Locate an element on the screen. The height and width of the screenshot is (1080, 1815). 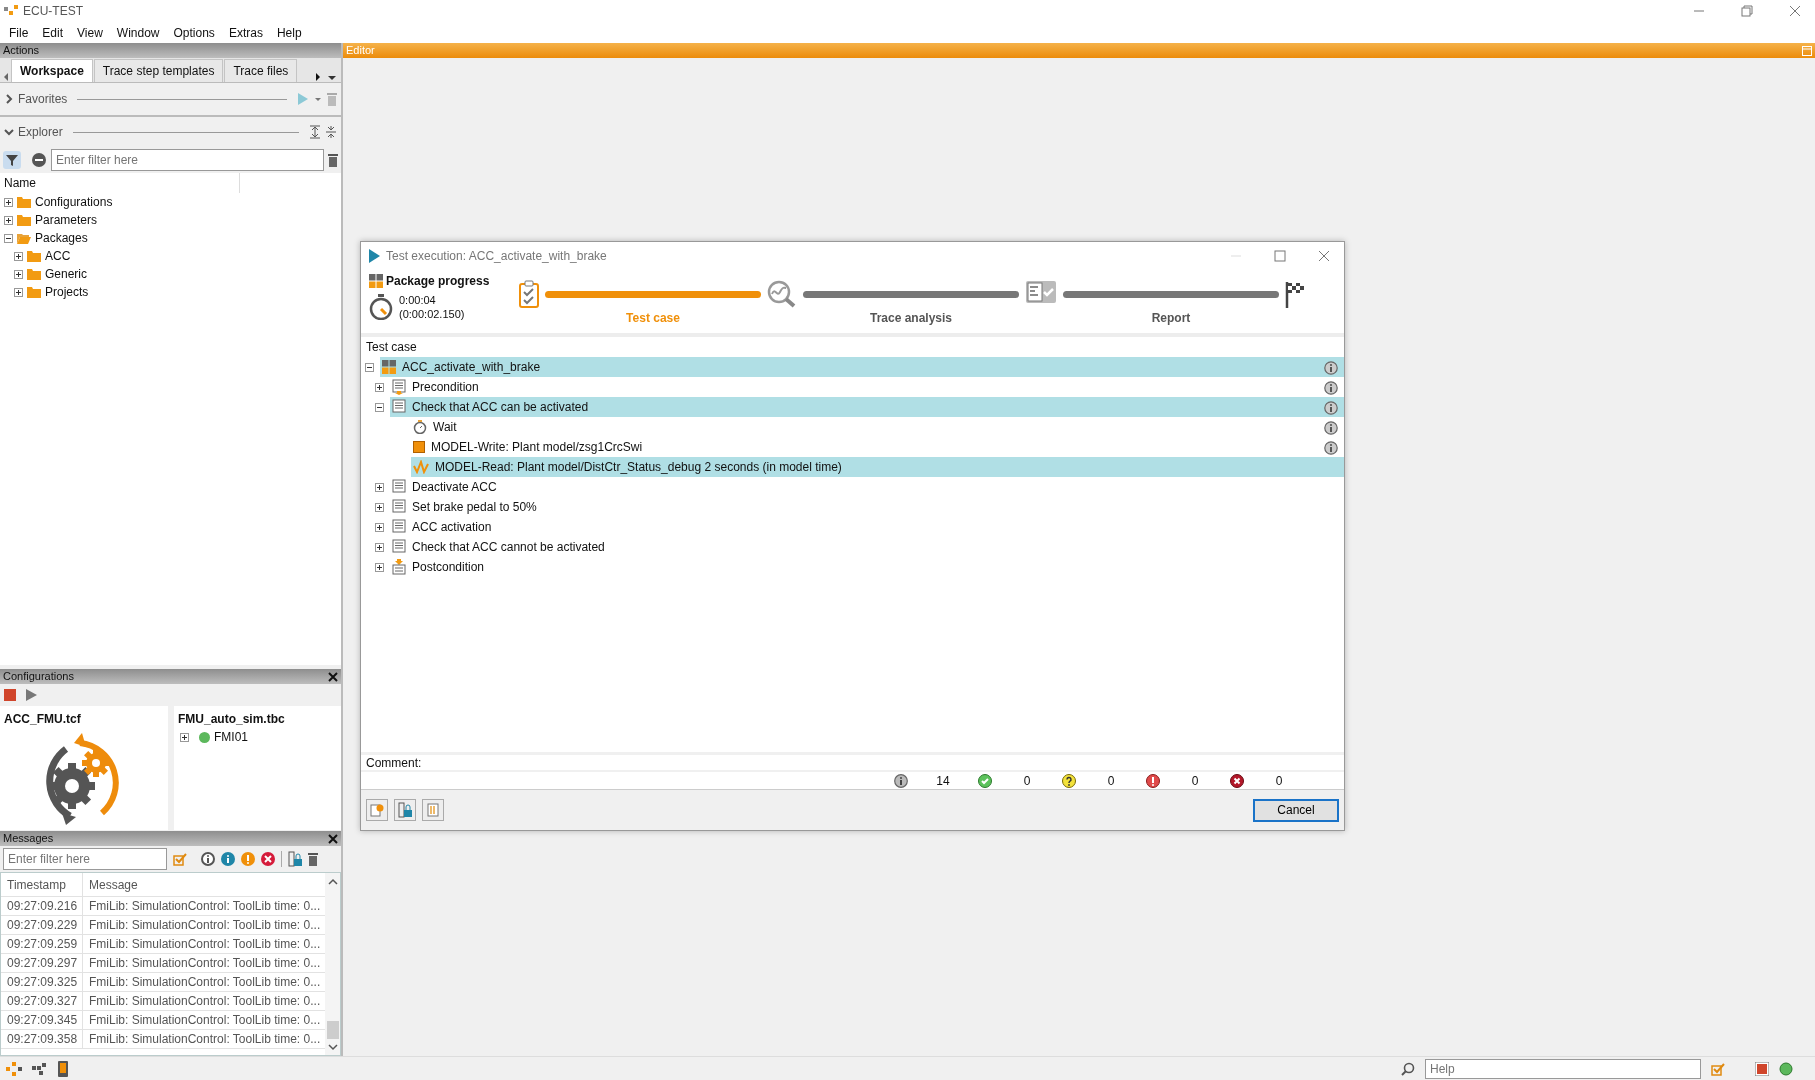
menu-item: Edit is located at coordinates (53, 32).